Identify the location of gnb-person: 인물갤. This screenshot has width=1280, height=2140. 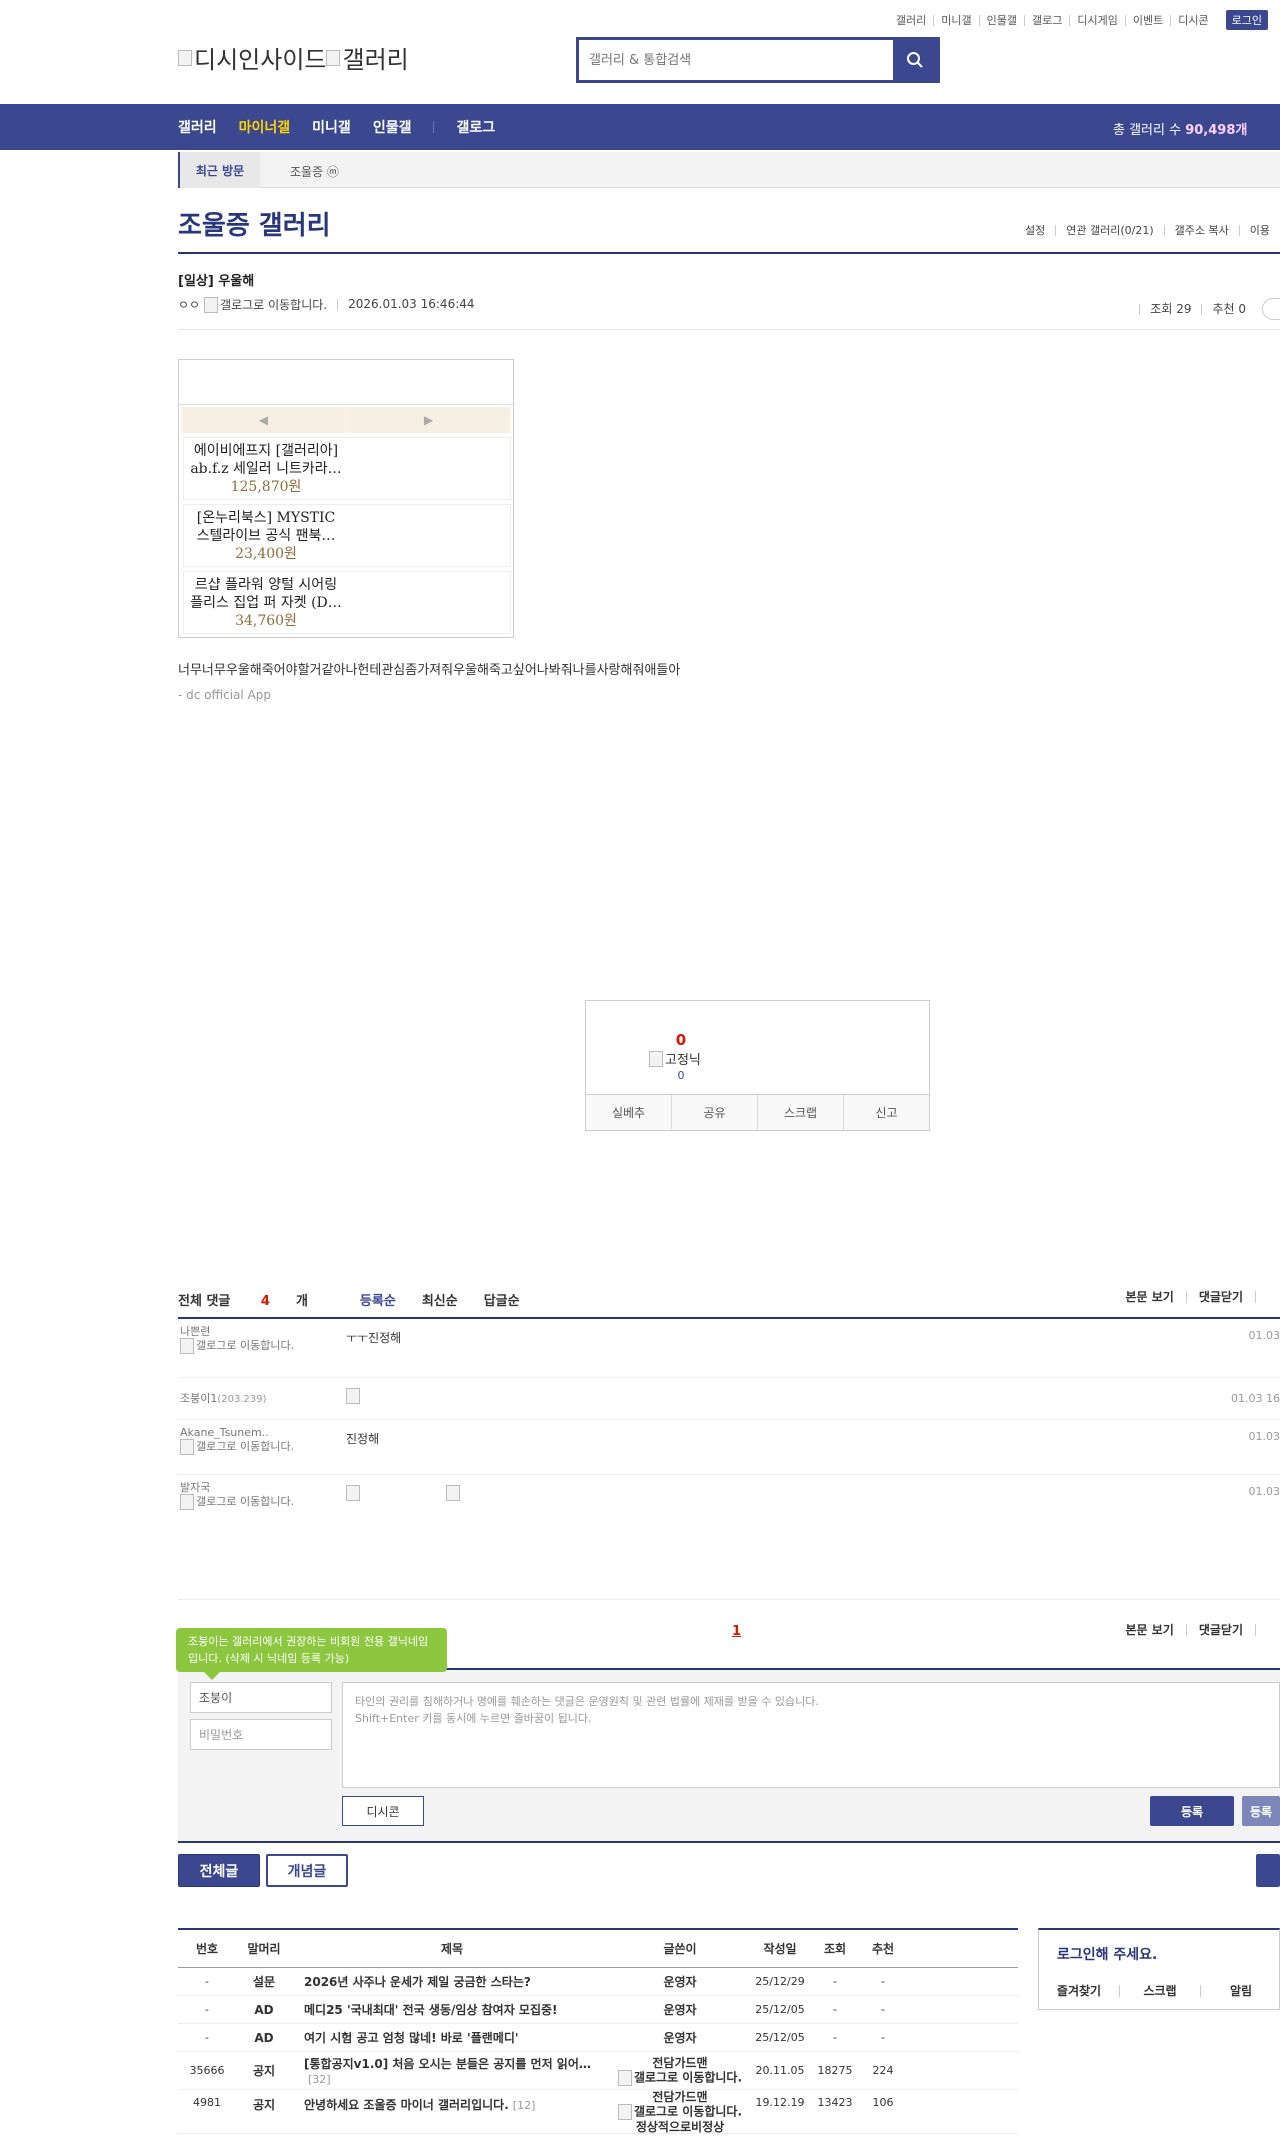
(392, 127).